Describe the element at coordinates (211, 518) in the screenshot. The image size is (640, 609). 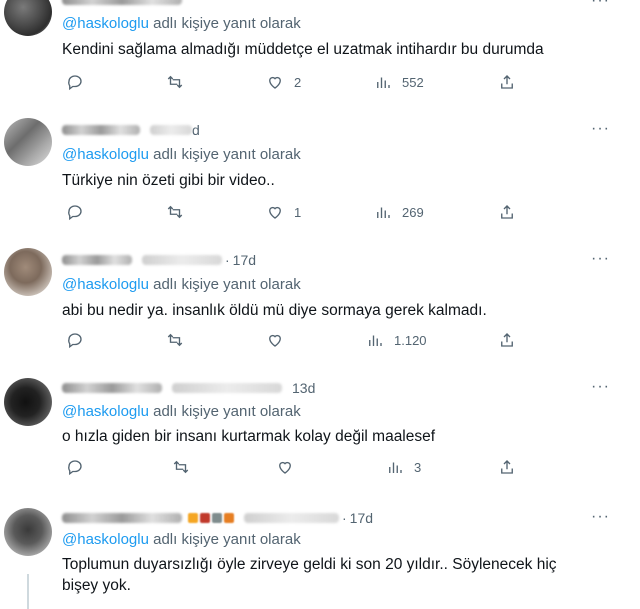
I see `name-emojis` at that location.